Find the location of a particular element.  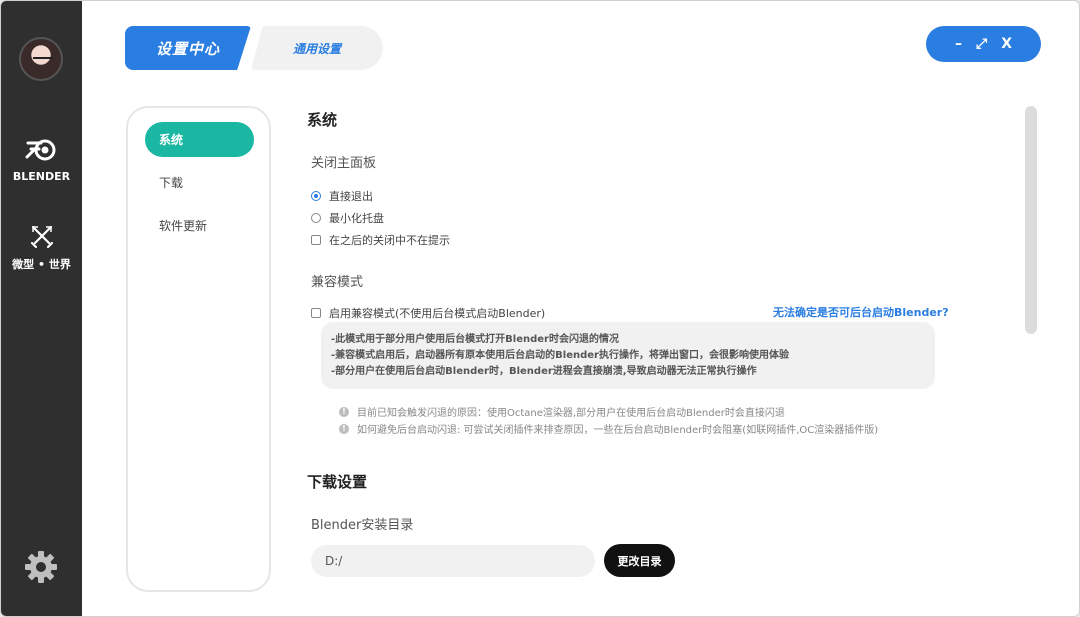

scrollbar-thumb is located at coordinates (1031, 220).